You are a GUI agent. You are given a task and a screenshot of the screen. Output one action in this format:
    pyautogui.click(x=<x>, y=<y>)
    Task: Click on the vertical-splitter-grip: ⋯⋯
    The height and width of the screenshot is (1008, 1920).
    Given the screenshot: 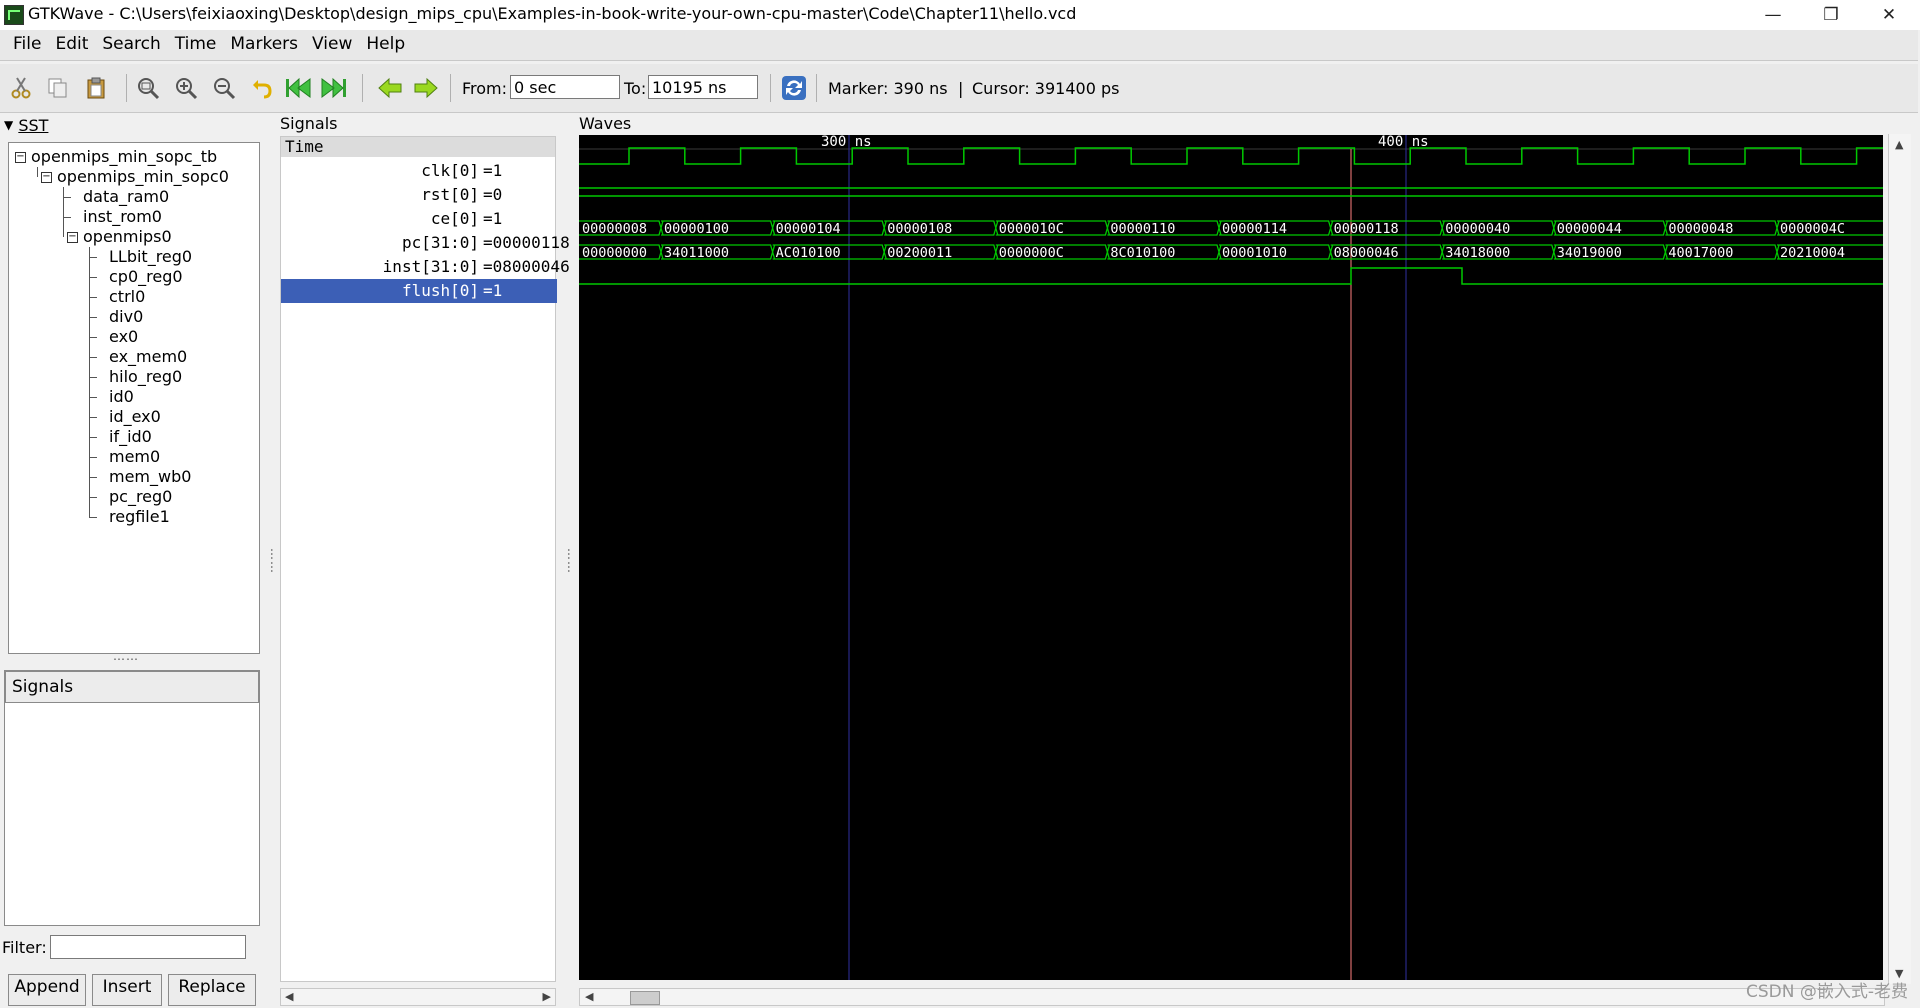 What is the action you would take?
    pyautogui.click(x=272, y=561)
    